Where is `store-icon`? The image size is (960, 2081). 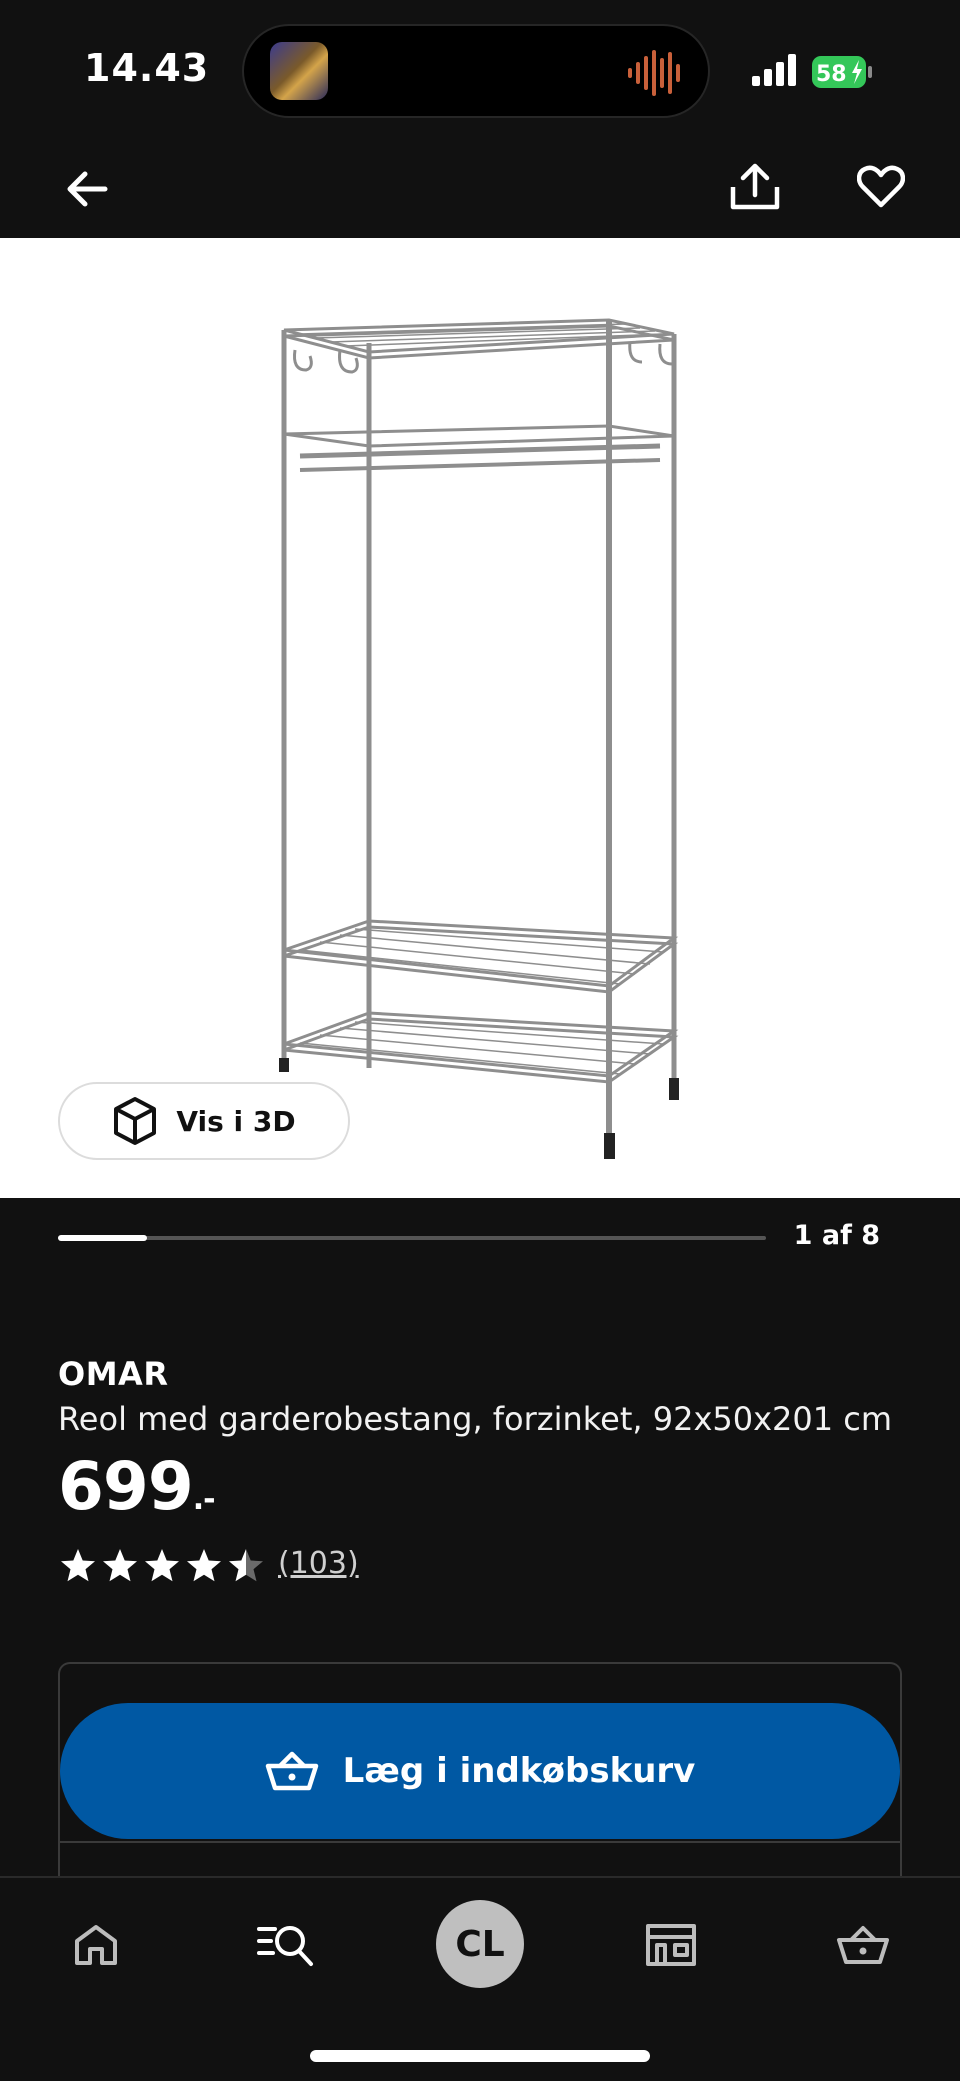 store-icon is located at coordinates (671, 1945).